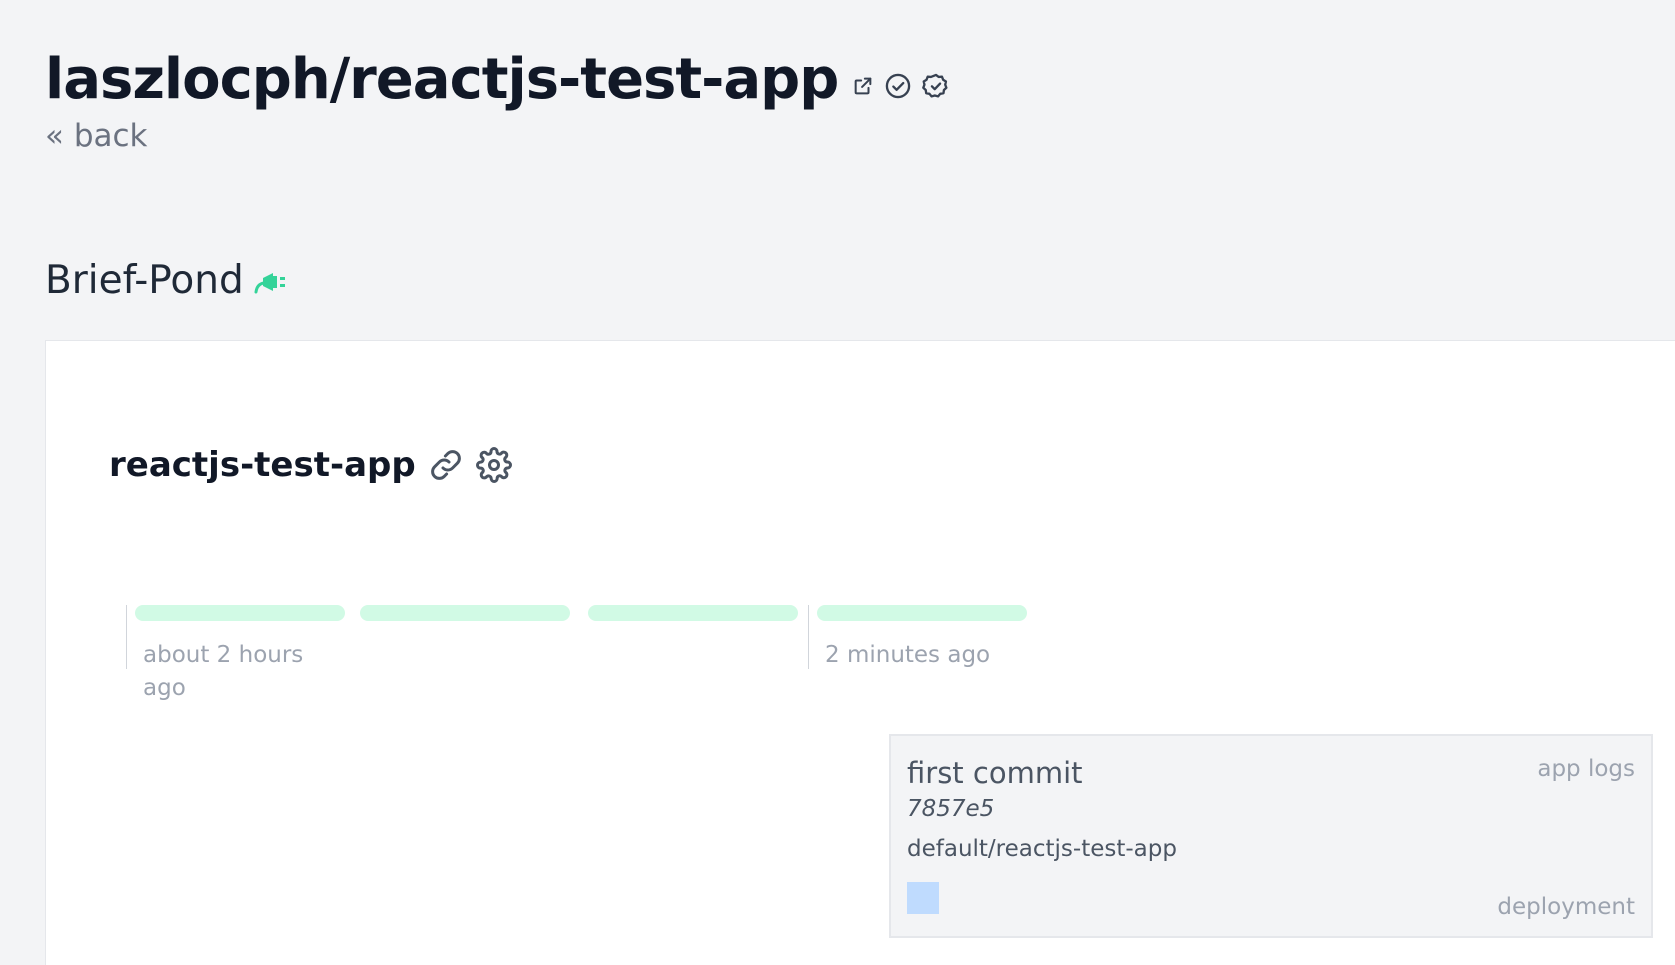 Image resolution: width=1675 pixels, height=965 pixels. Describe the element at coordinates (144, 280) in the screenshot. I see `environment-title: Brief-Pond` at that location.